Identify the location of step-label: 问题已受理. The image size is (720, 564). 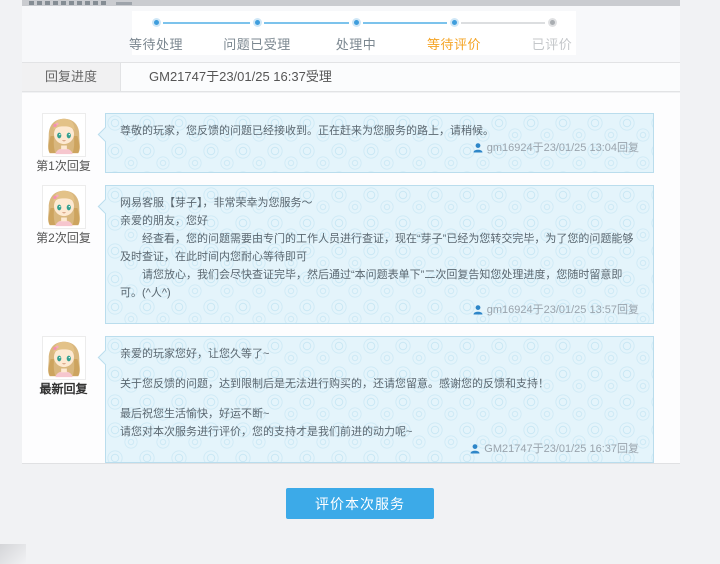
(257, 44).